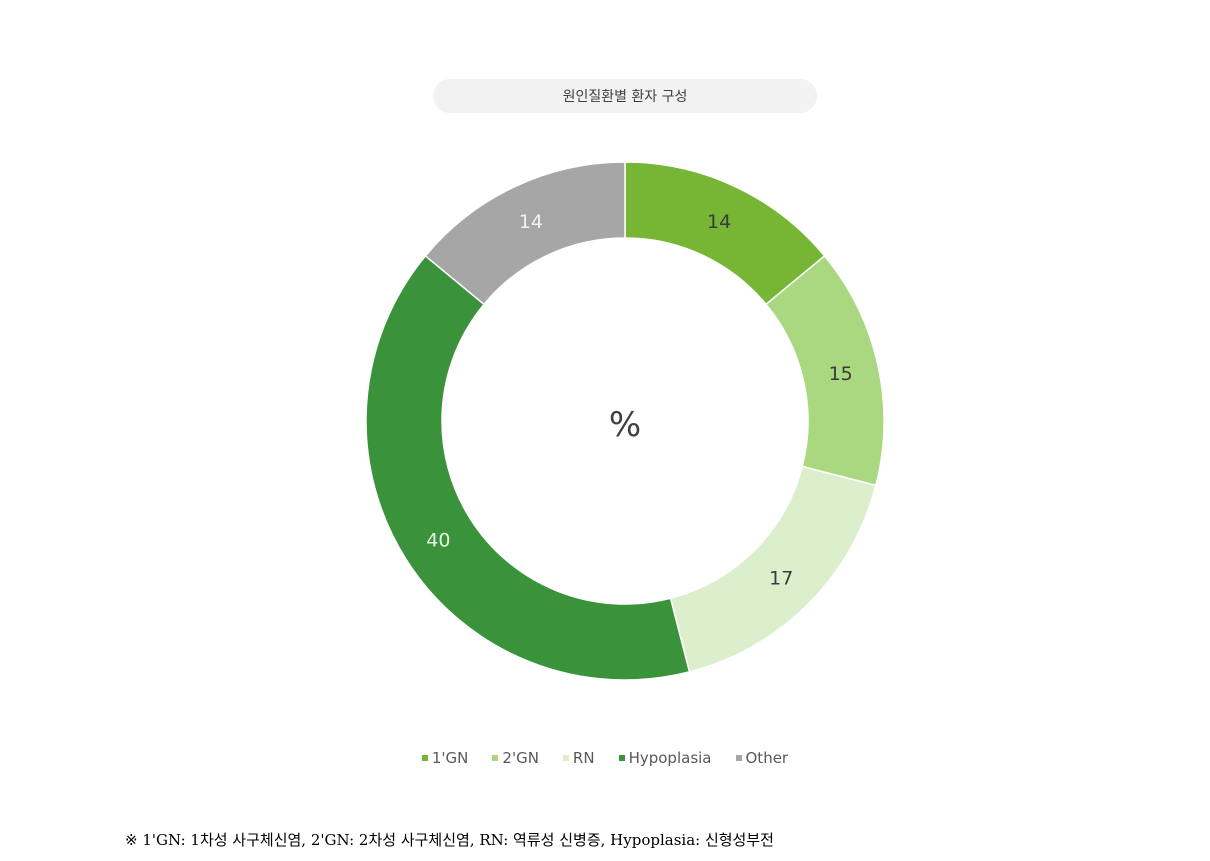 The image size is (1210, 861). Describe the element at coordinates (450, 758) in the screenshot. I see `legend-label: 1'GN` at that location.